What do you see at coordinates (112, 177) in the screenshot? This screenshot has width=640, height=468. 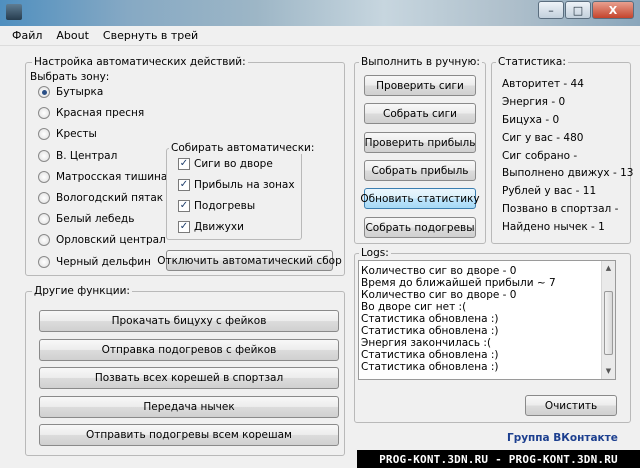 I see `zone-label-text: Матросская тишина` at bounding box center [112, 177].